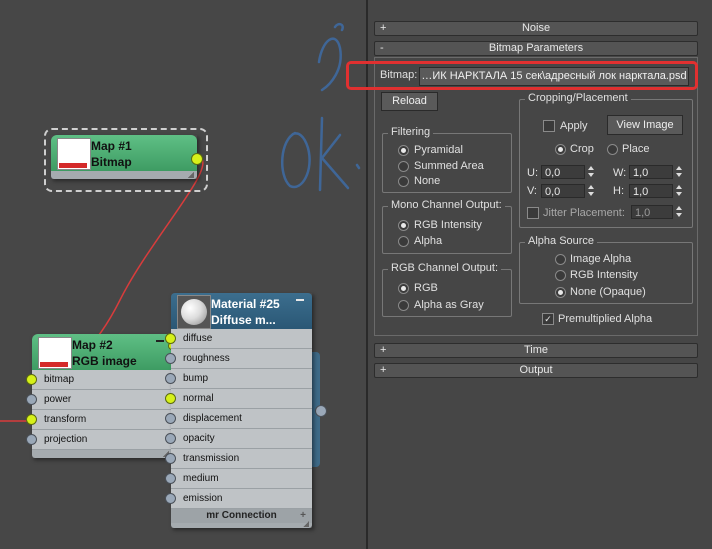 Image resolution: width=712 pixels, height=549 pixels. Describe the element at coordinates (522, 75) in the screenshot. I see `highlight-annotation` at that location.